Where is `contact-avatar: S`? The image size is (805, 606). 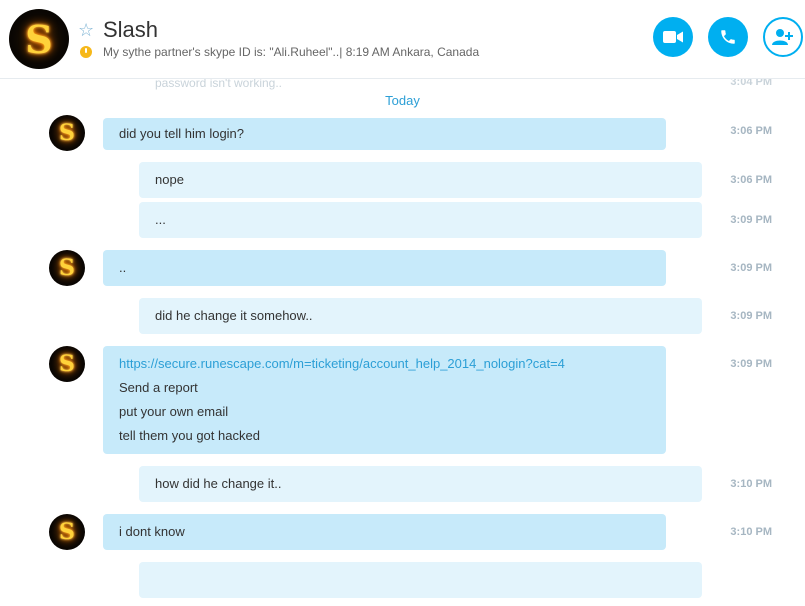
contact-avatar: S is located at coordinates (39, 39).